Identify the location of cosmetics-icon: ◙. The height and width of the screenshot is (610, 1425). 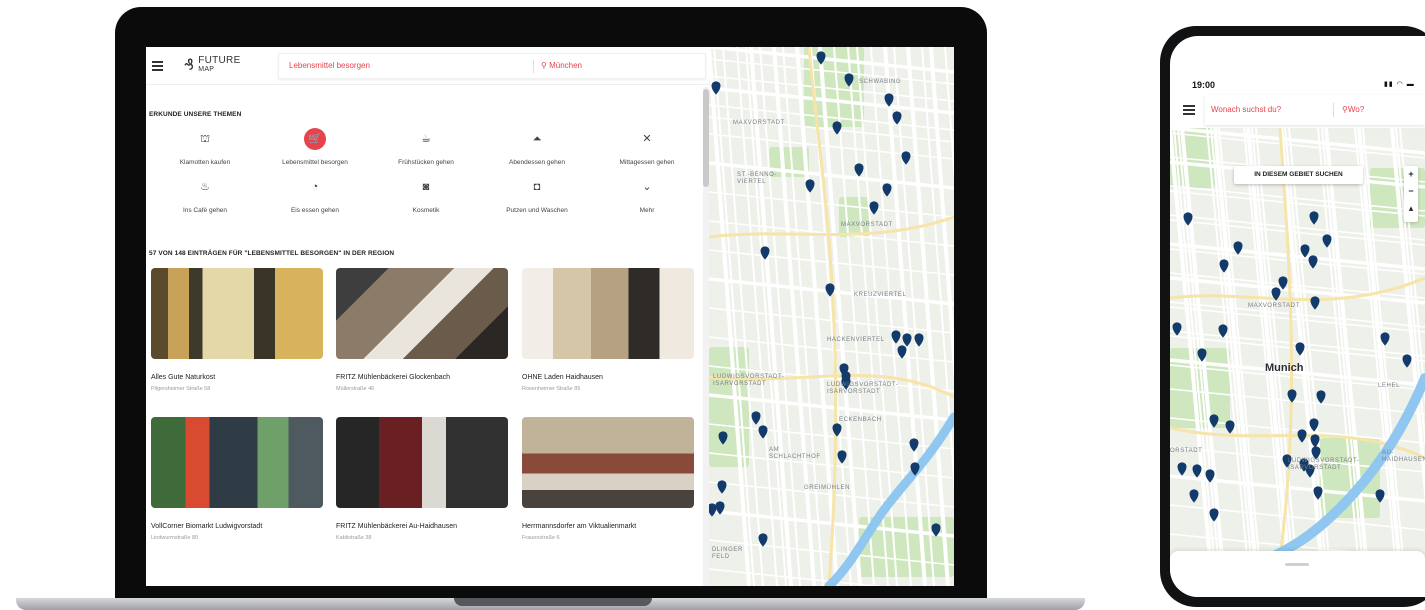
(426, 187).